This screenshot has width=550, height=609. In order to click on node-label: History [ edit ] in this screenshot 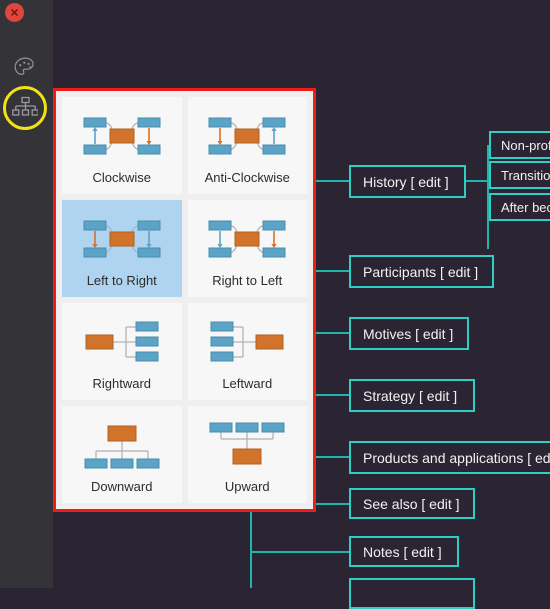, I will do `click(406, 181)`.